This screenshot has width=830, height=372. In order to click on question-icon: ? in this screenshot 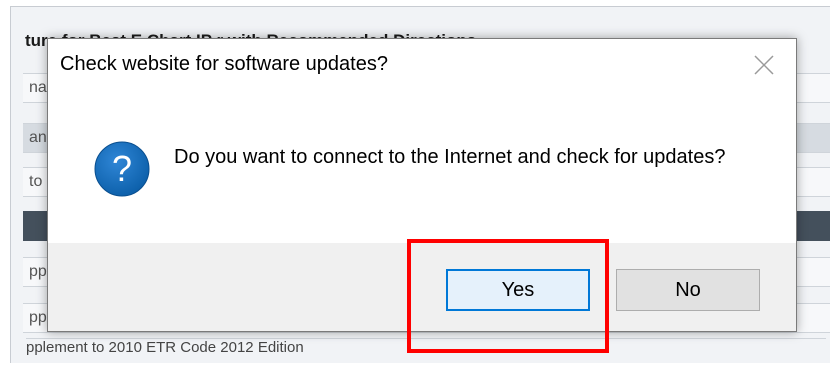, I will do `click(122, 169)`.